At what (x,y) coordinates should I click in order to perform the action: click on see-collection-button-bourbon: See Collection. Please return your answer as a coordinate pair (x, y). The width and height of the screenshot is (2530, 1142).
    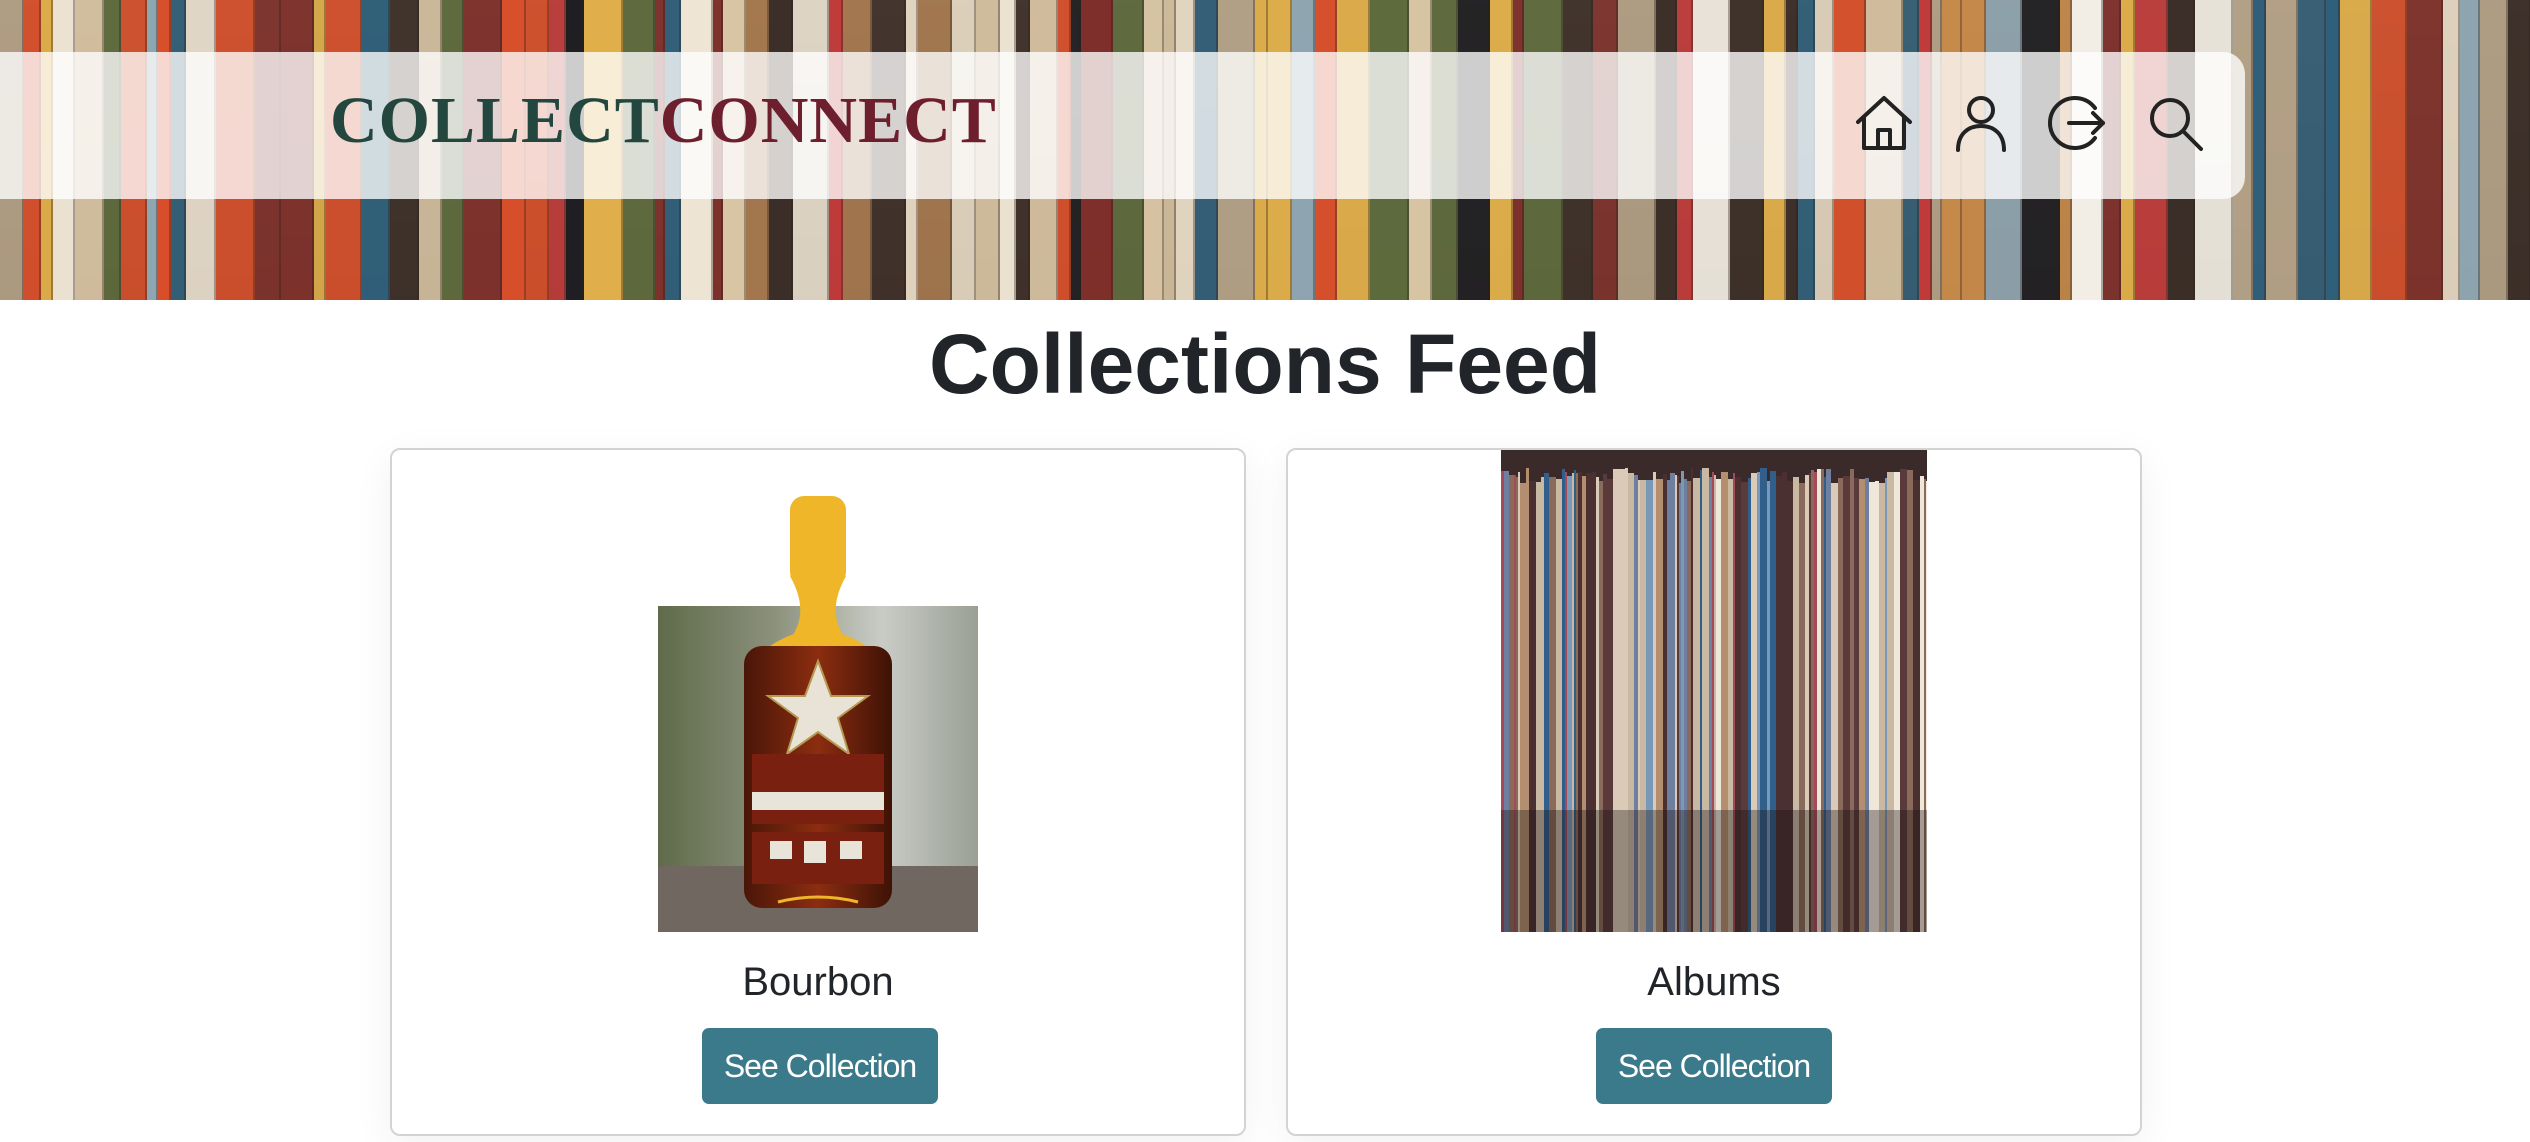
    Looking at the image, I should click on (820, 1066).